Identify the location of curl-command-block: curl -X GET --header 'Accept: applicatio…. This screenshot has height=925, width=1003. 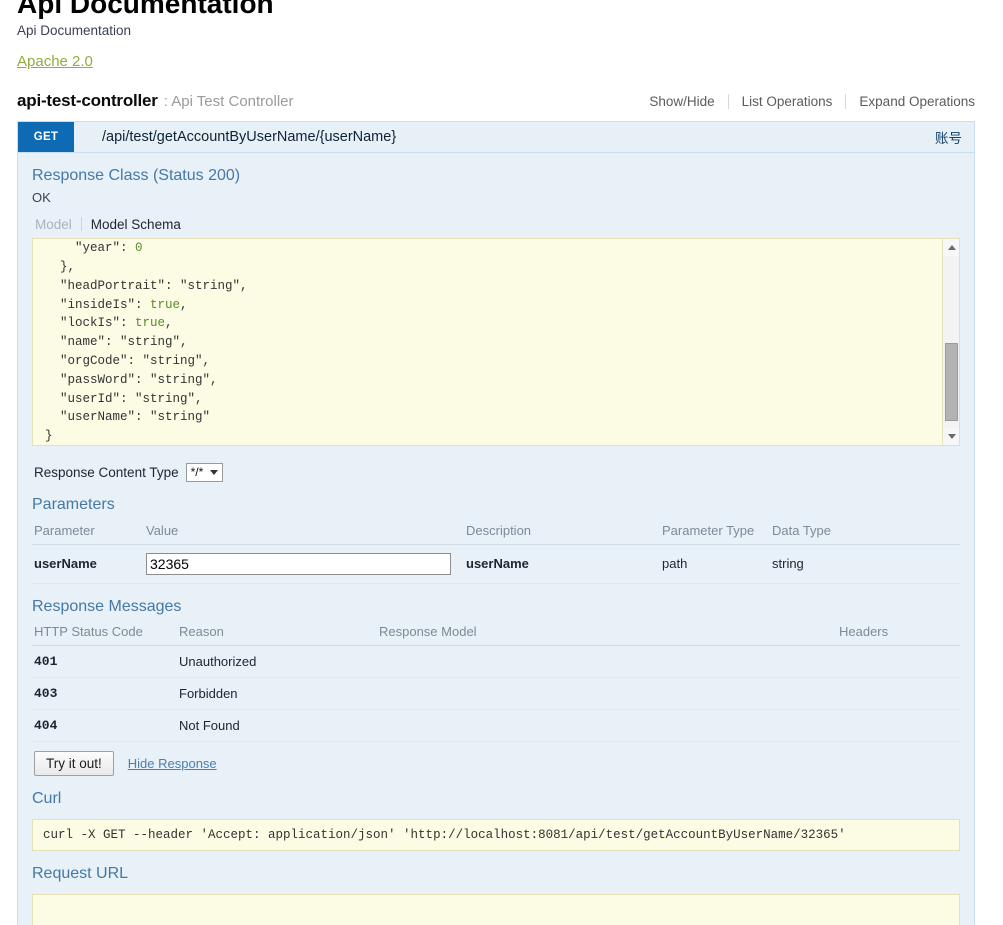
(496, 835).